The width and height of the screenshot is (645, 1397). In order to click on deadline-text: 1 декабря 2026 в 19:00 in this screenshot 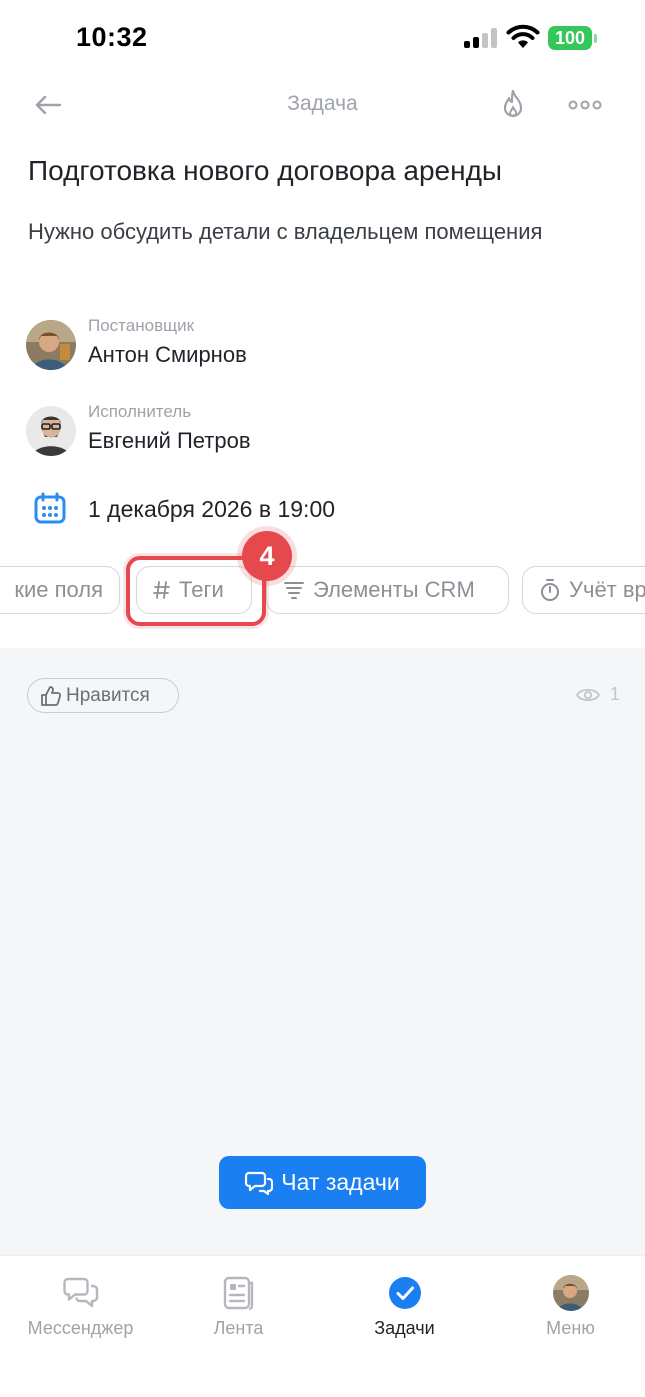, I will do `click(212, 509)`.